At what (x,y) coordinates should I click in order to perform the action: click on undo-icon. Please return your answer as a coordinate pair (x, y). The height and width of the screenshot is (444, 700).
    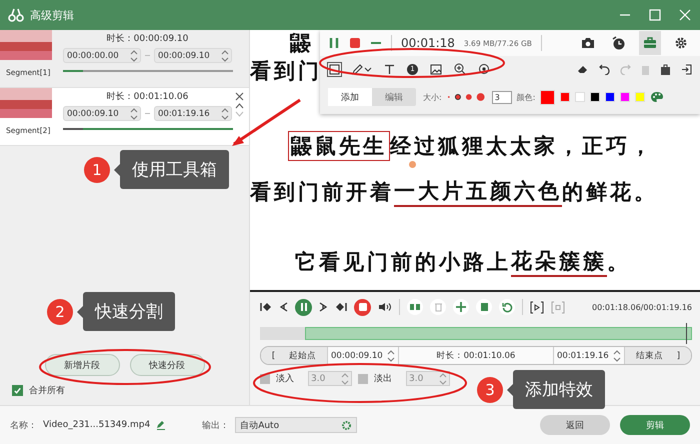
    Looking at the image, I should click on (604, 69).